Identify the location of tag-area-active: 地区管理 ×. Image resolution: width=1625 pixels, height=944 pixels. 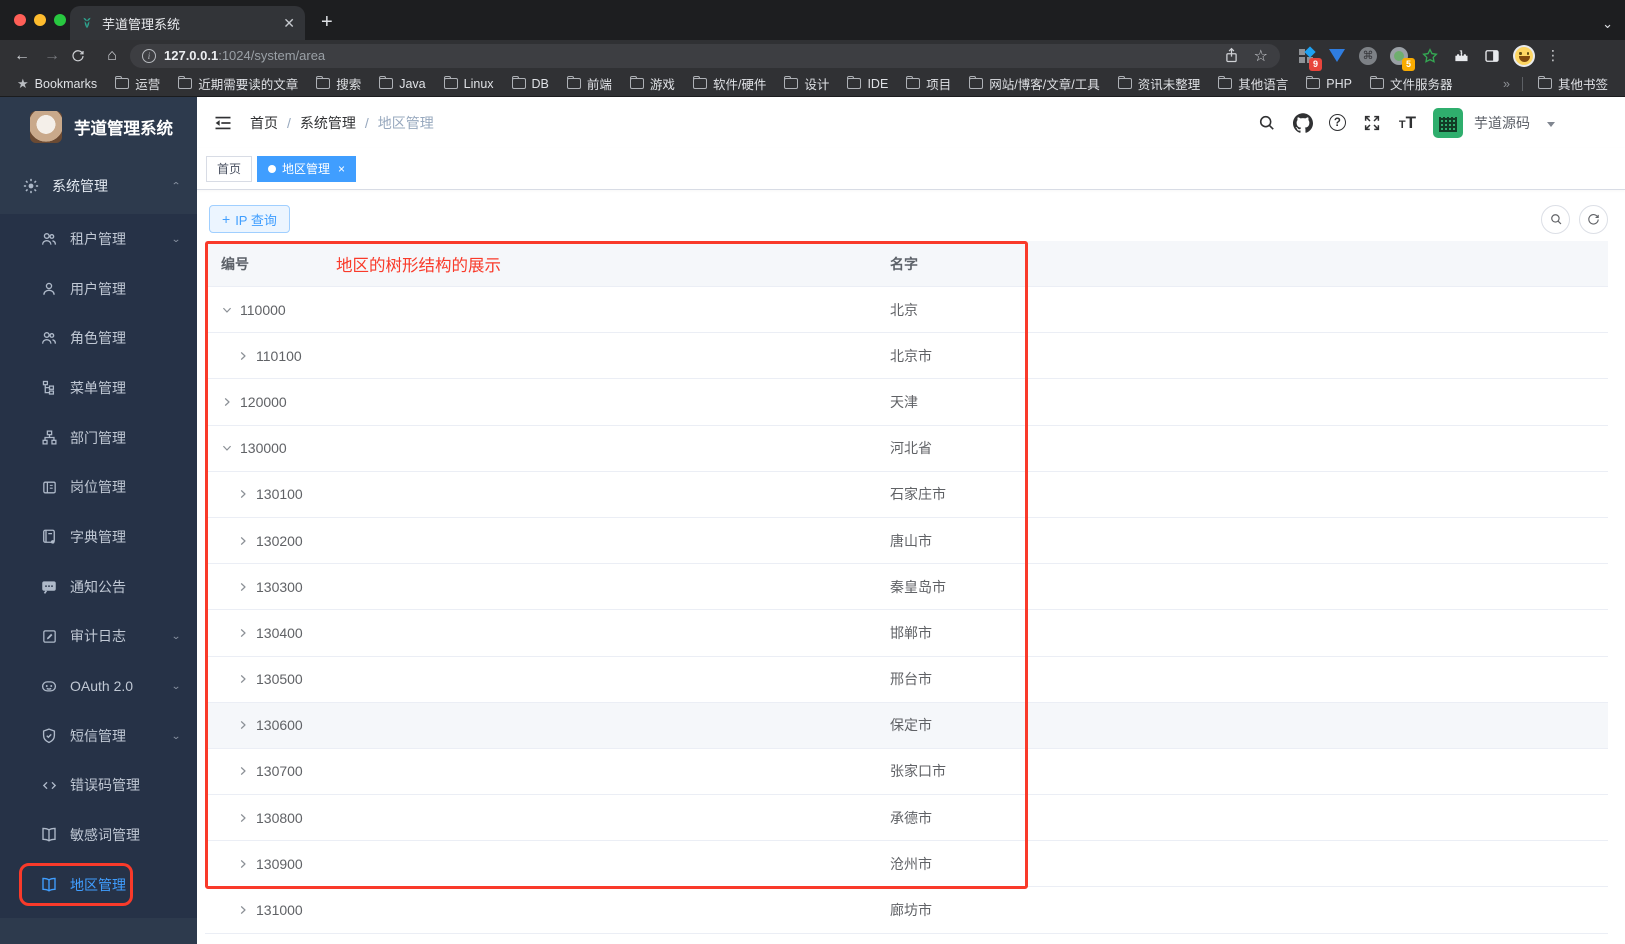
(307, 168).